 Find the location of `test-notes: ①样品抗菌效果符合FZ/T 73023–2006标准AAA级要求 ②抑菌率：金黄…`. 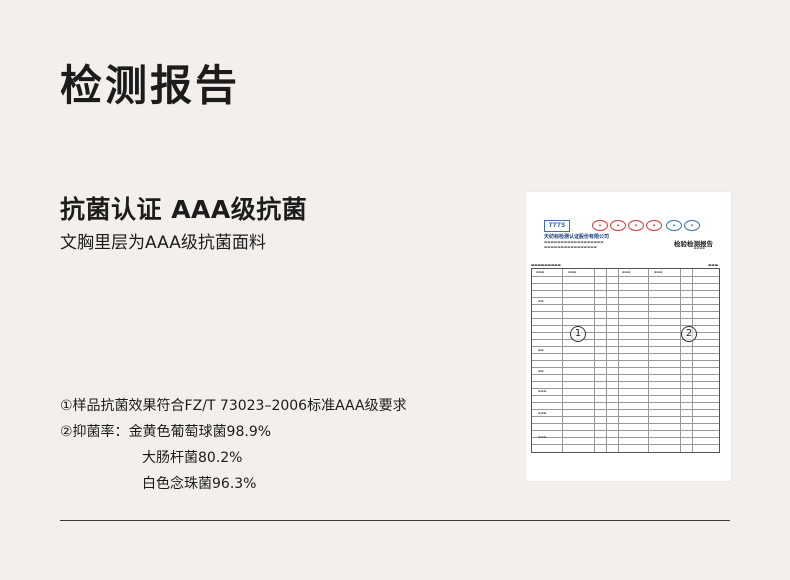

test-notes: ①样品抗菌效果符合FZ/T 73023–2006标准AAA级要求 ②抑菌率：金黄… is located at coordinates (233, 445).